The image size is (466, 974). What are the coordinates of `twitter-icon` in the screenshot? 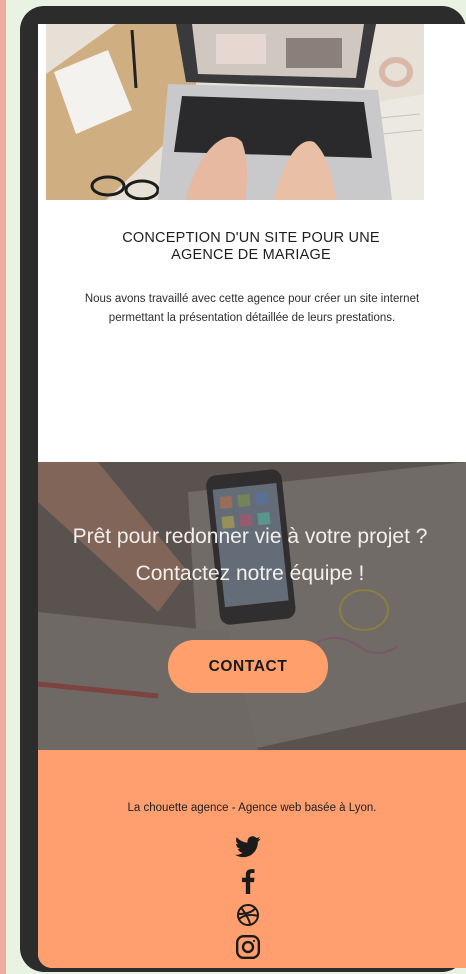 It's located at (248, 847).